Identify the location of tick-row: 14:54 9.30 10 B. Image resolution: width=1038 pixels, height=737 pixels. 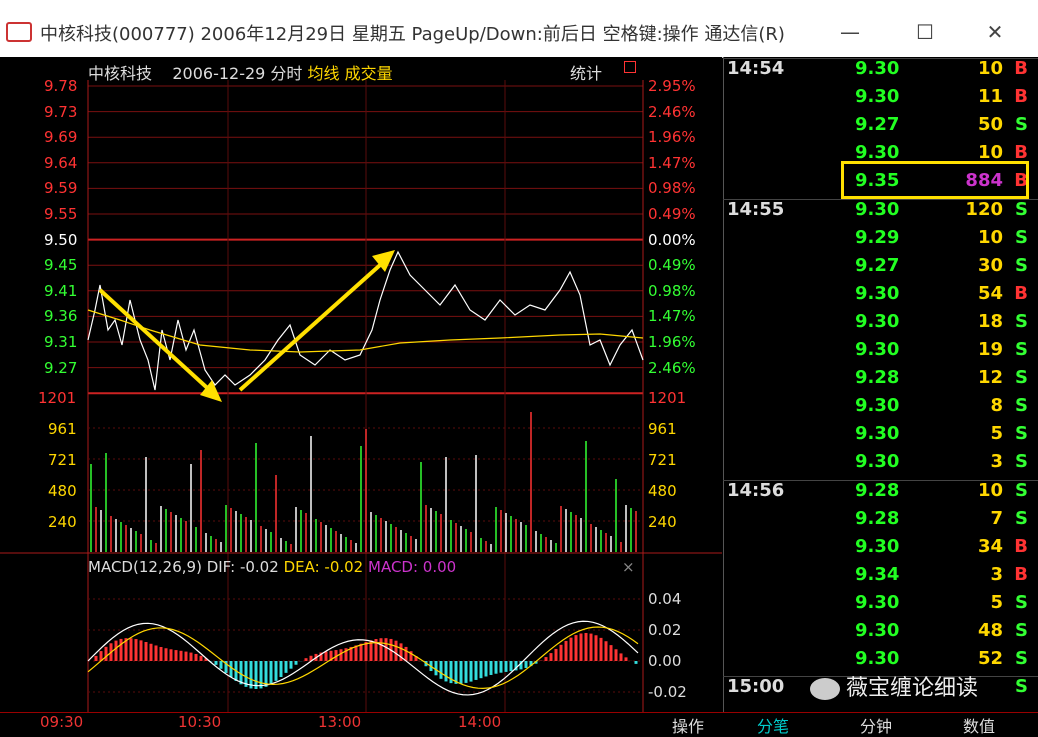
(880, 72).